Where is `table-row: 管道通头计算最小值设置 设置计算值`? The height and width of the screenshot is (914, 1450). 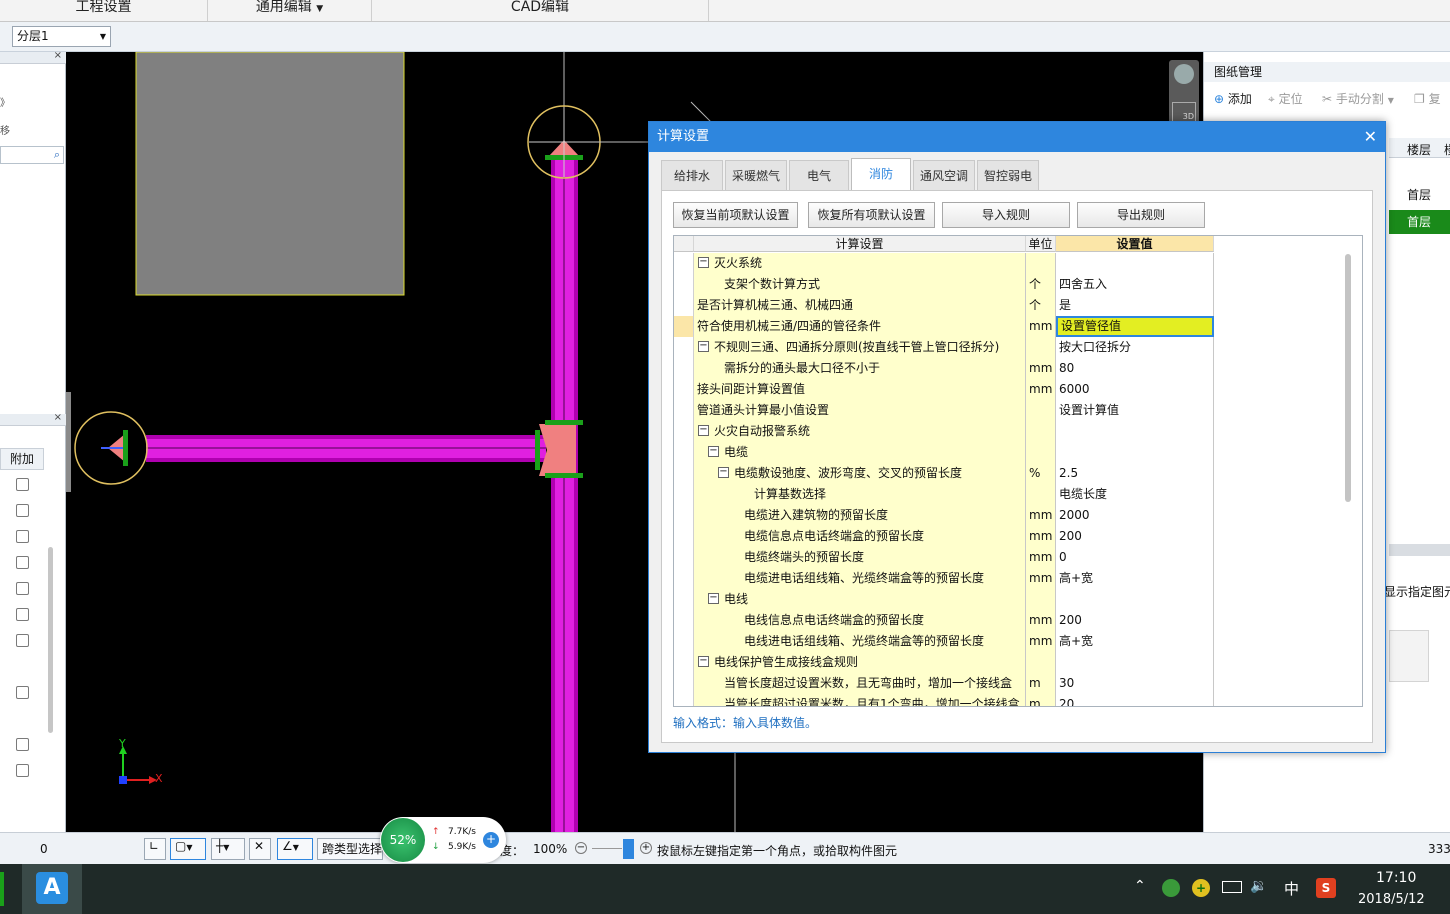
table-row: 管道通头计算最小值设置 设置计算值 is located at coordinates (944, 410).